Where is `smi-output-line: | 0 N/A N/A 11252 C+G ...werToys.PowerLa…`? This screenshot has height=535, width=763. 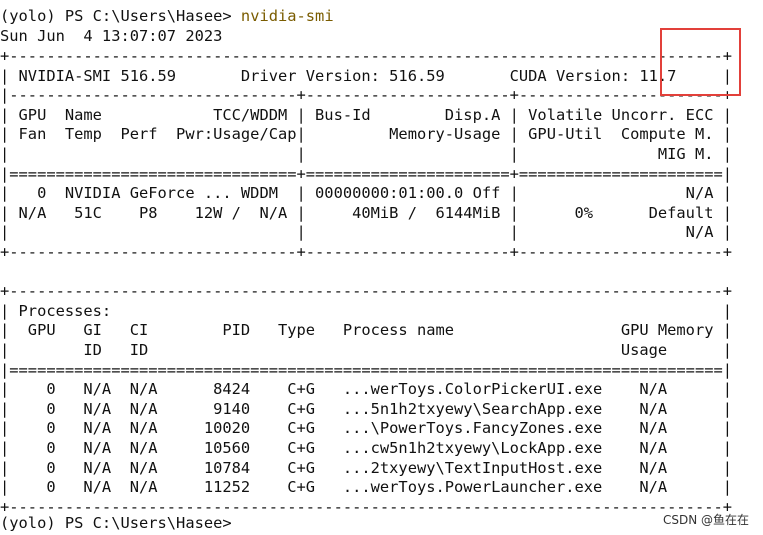
smi-output-line: | 0 N/A N/A 11252 C+G ...werToys.PowerLa… is located at coordinates (366, 487).